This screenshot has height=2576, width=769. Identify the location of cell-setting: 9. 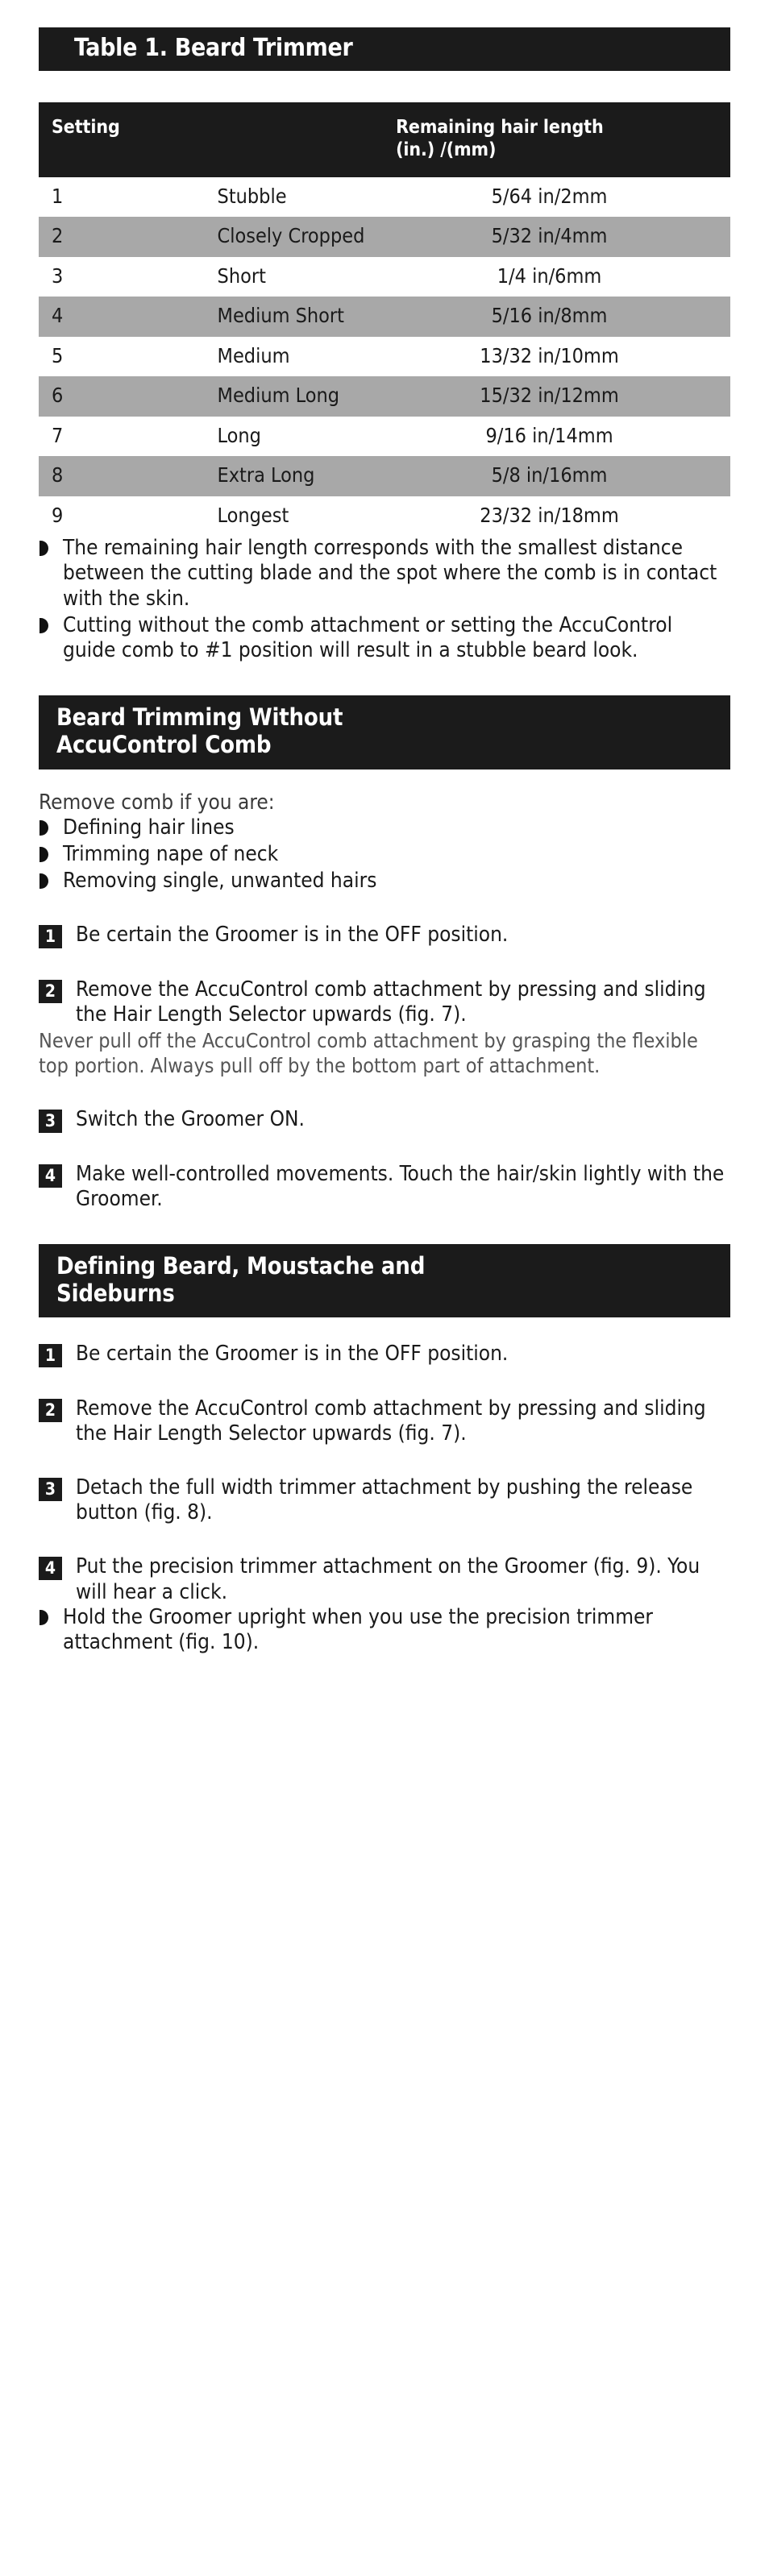
(58, 515).